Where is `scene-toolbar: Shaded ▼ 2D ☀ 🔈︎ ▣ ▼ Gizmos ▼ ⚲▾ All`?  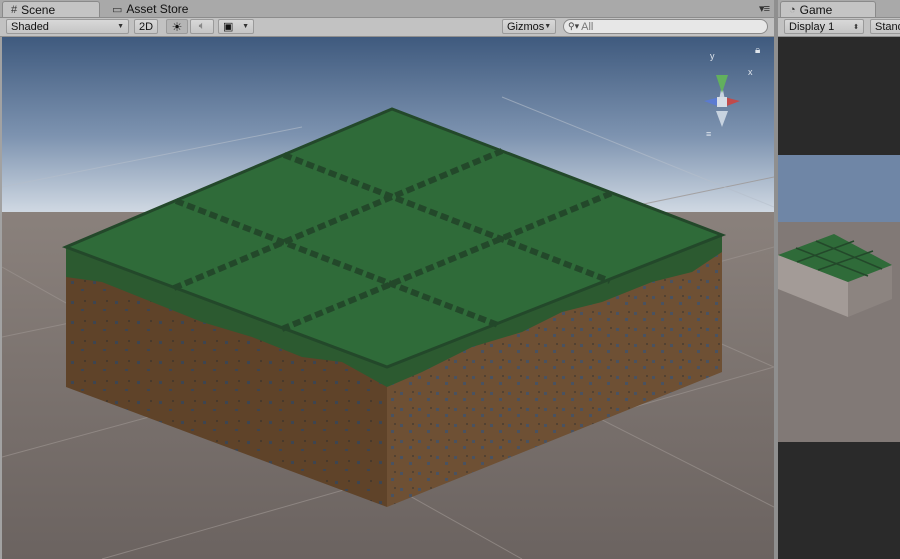
scene-toolbar: Shaded ▼ 2D ☀ 🔈︎ ▣ ▼ Gizmos ▼ ⚲▾ All is located at coordinates (387, 27).